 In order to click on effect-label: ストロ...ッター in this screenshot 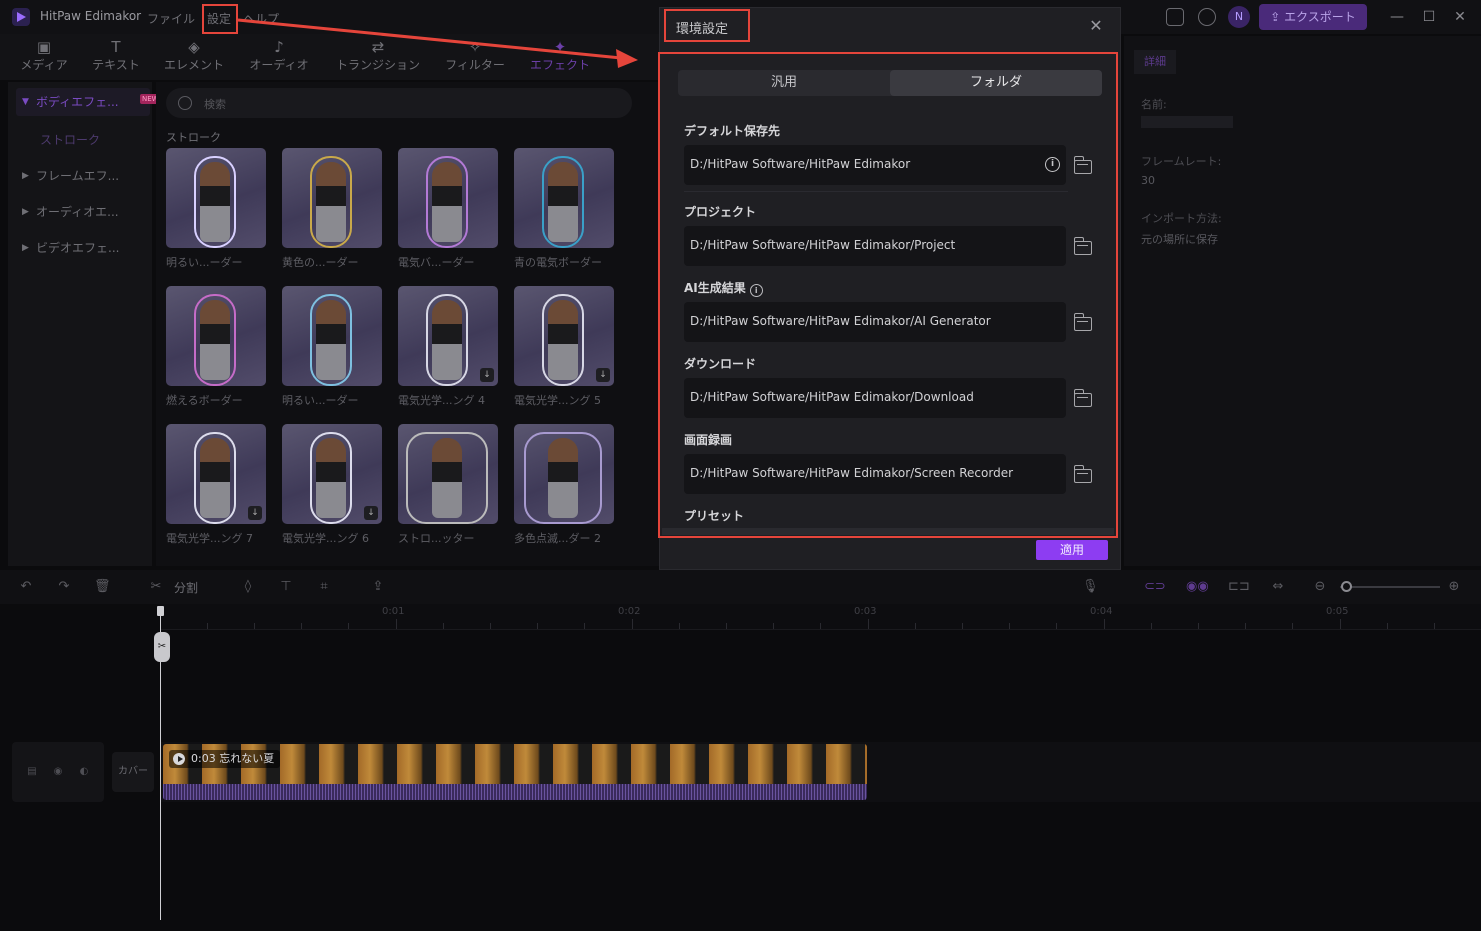, I will do `click(436, 538)`.